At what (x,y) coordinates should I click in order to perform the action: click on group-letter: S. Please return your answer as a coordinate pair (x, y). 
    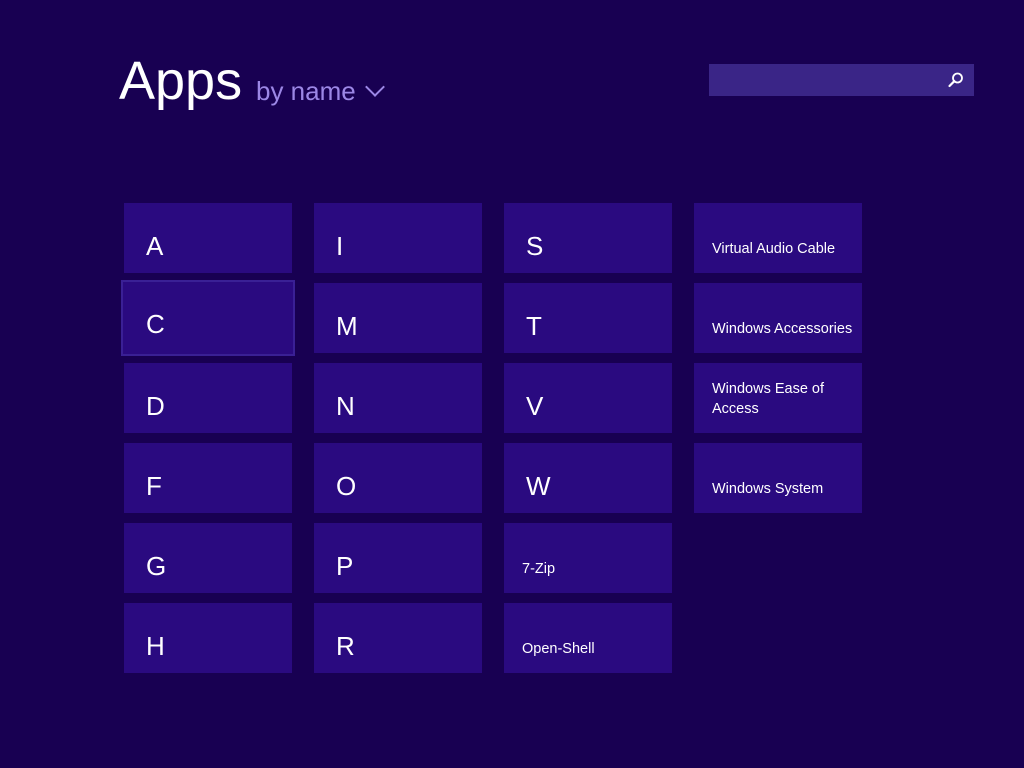
    Looking at the image, I should click on (535, 246).